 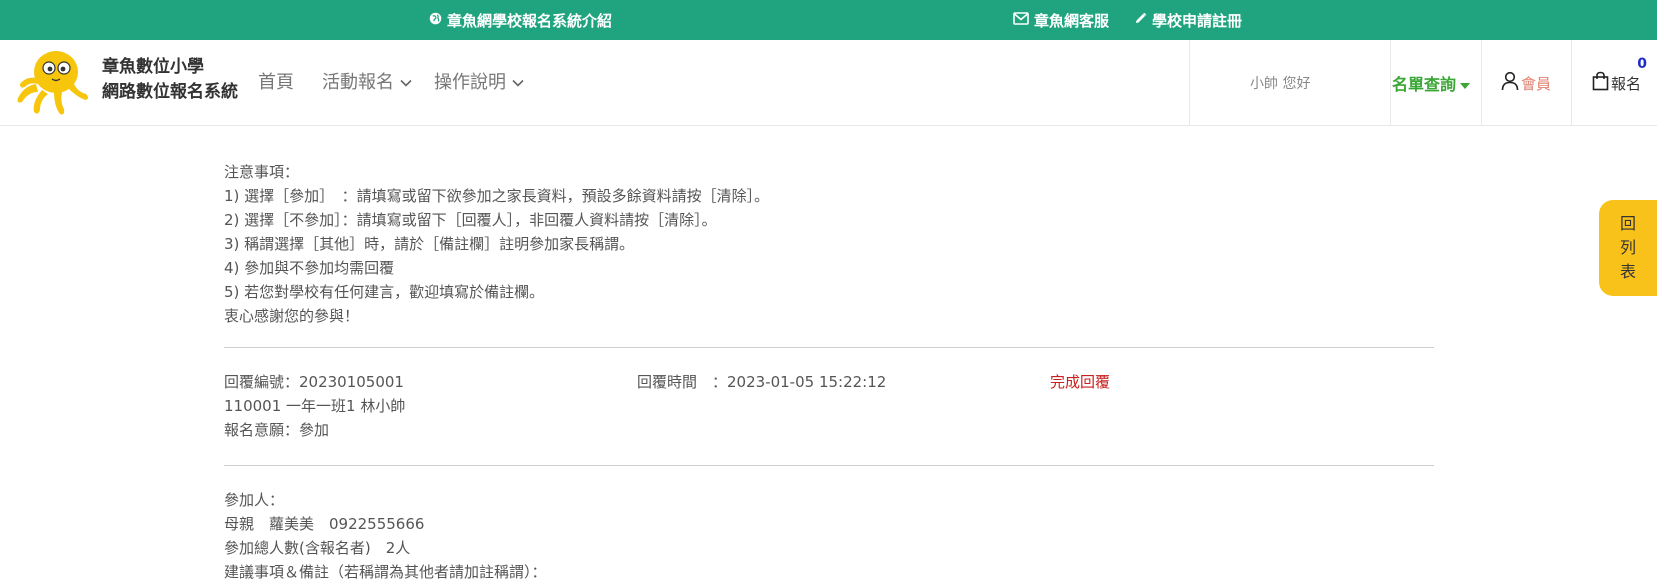 What do you see at coordinates (170, 92) in the screenshot?
I see `site-name-line2: 網路數位報名系統` at bounding box center [170, 92].